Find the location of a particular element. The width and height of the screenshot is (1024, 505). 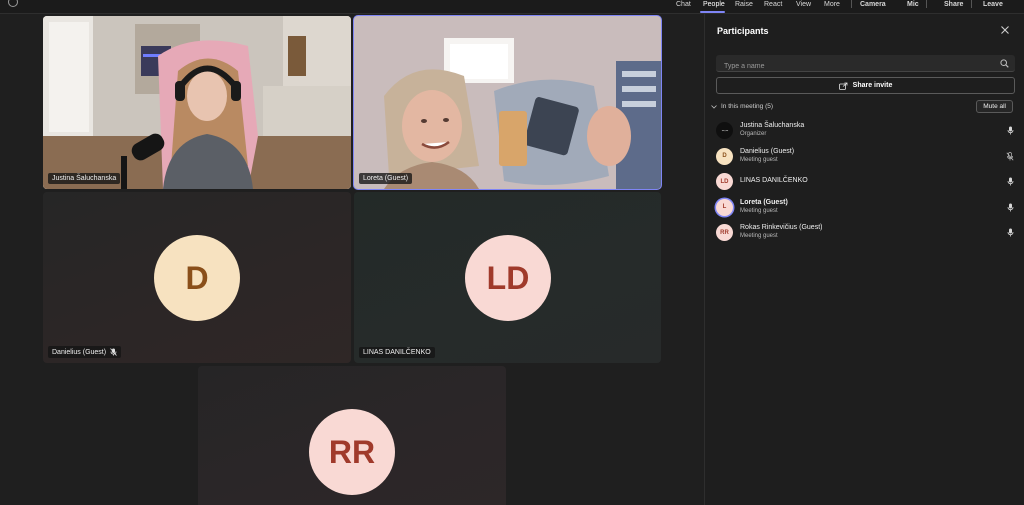

people-button: People is located at coordinates (714, 4).